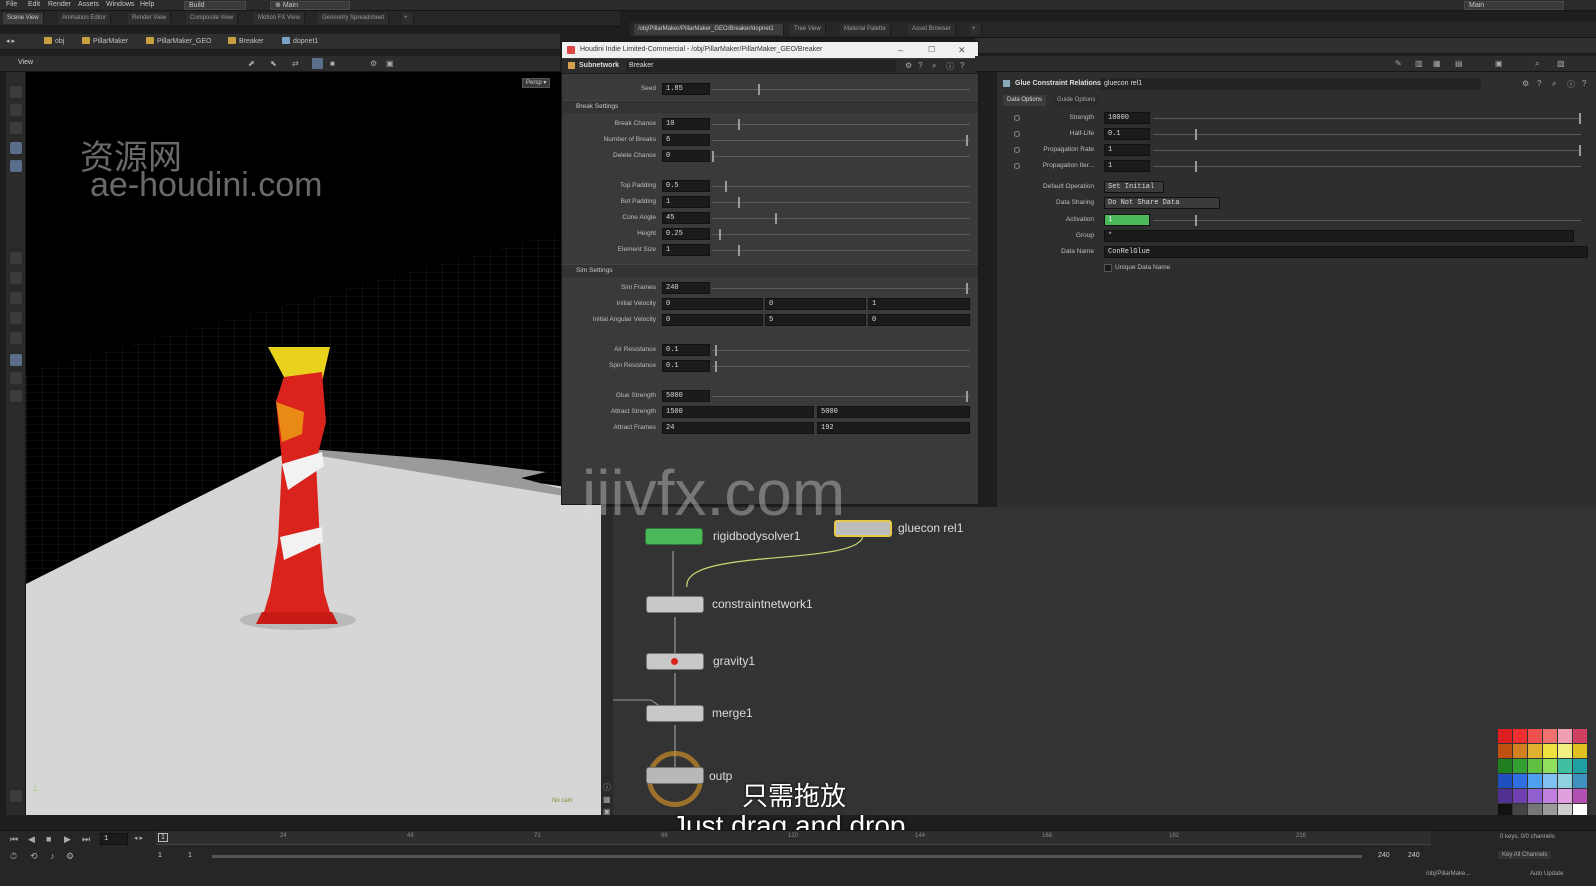 The width and height of the screenshot is (1596, 886). What do you see at coordinates (215, 5) in the screenshot?
I see `desktop-dropdown: Build` at bounding box center [215, 5].